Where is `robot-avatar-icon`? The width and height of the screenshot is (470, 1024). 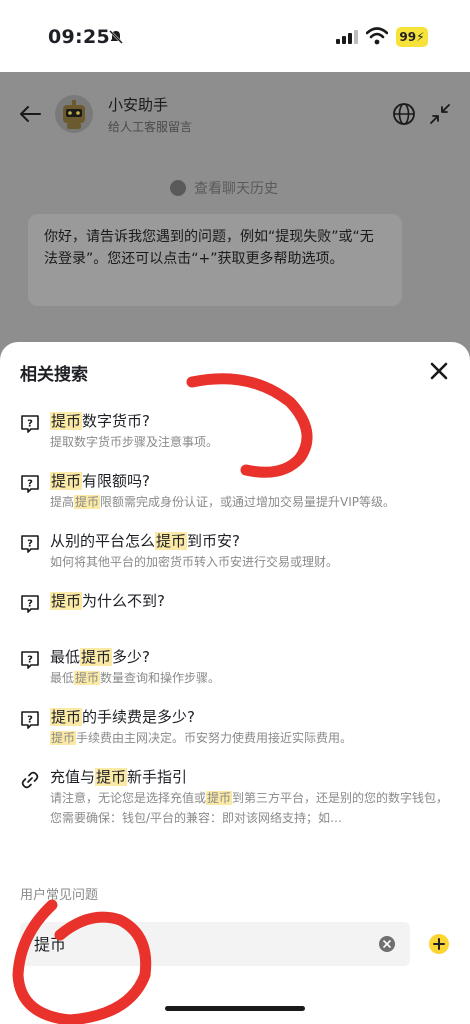
robot-avatar-icon is located at coordinates (74, 114).